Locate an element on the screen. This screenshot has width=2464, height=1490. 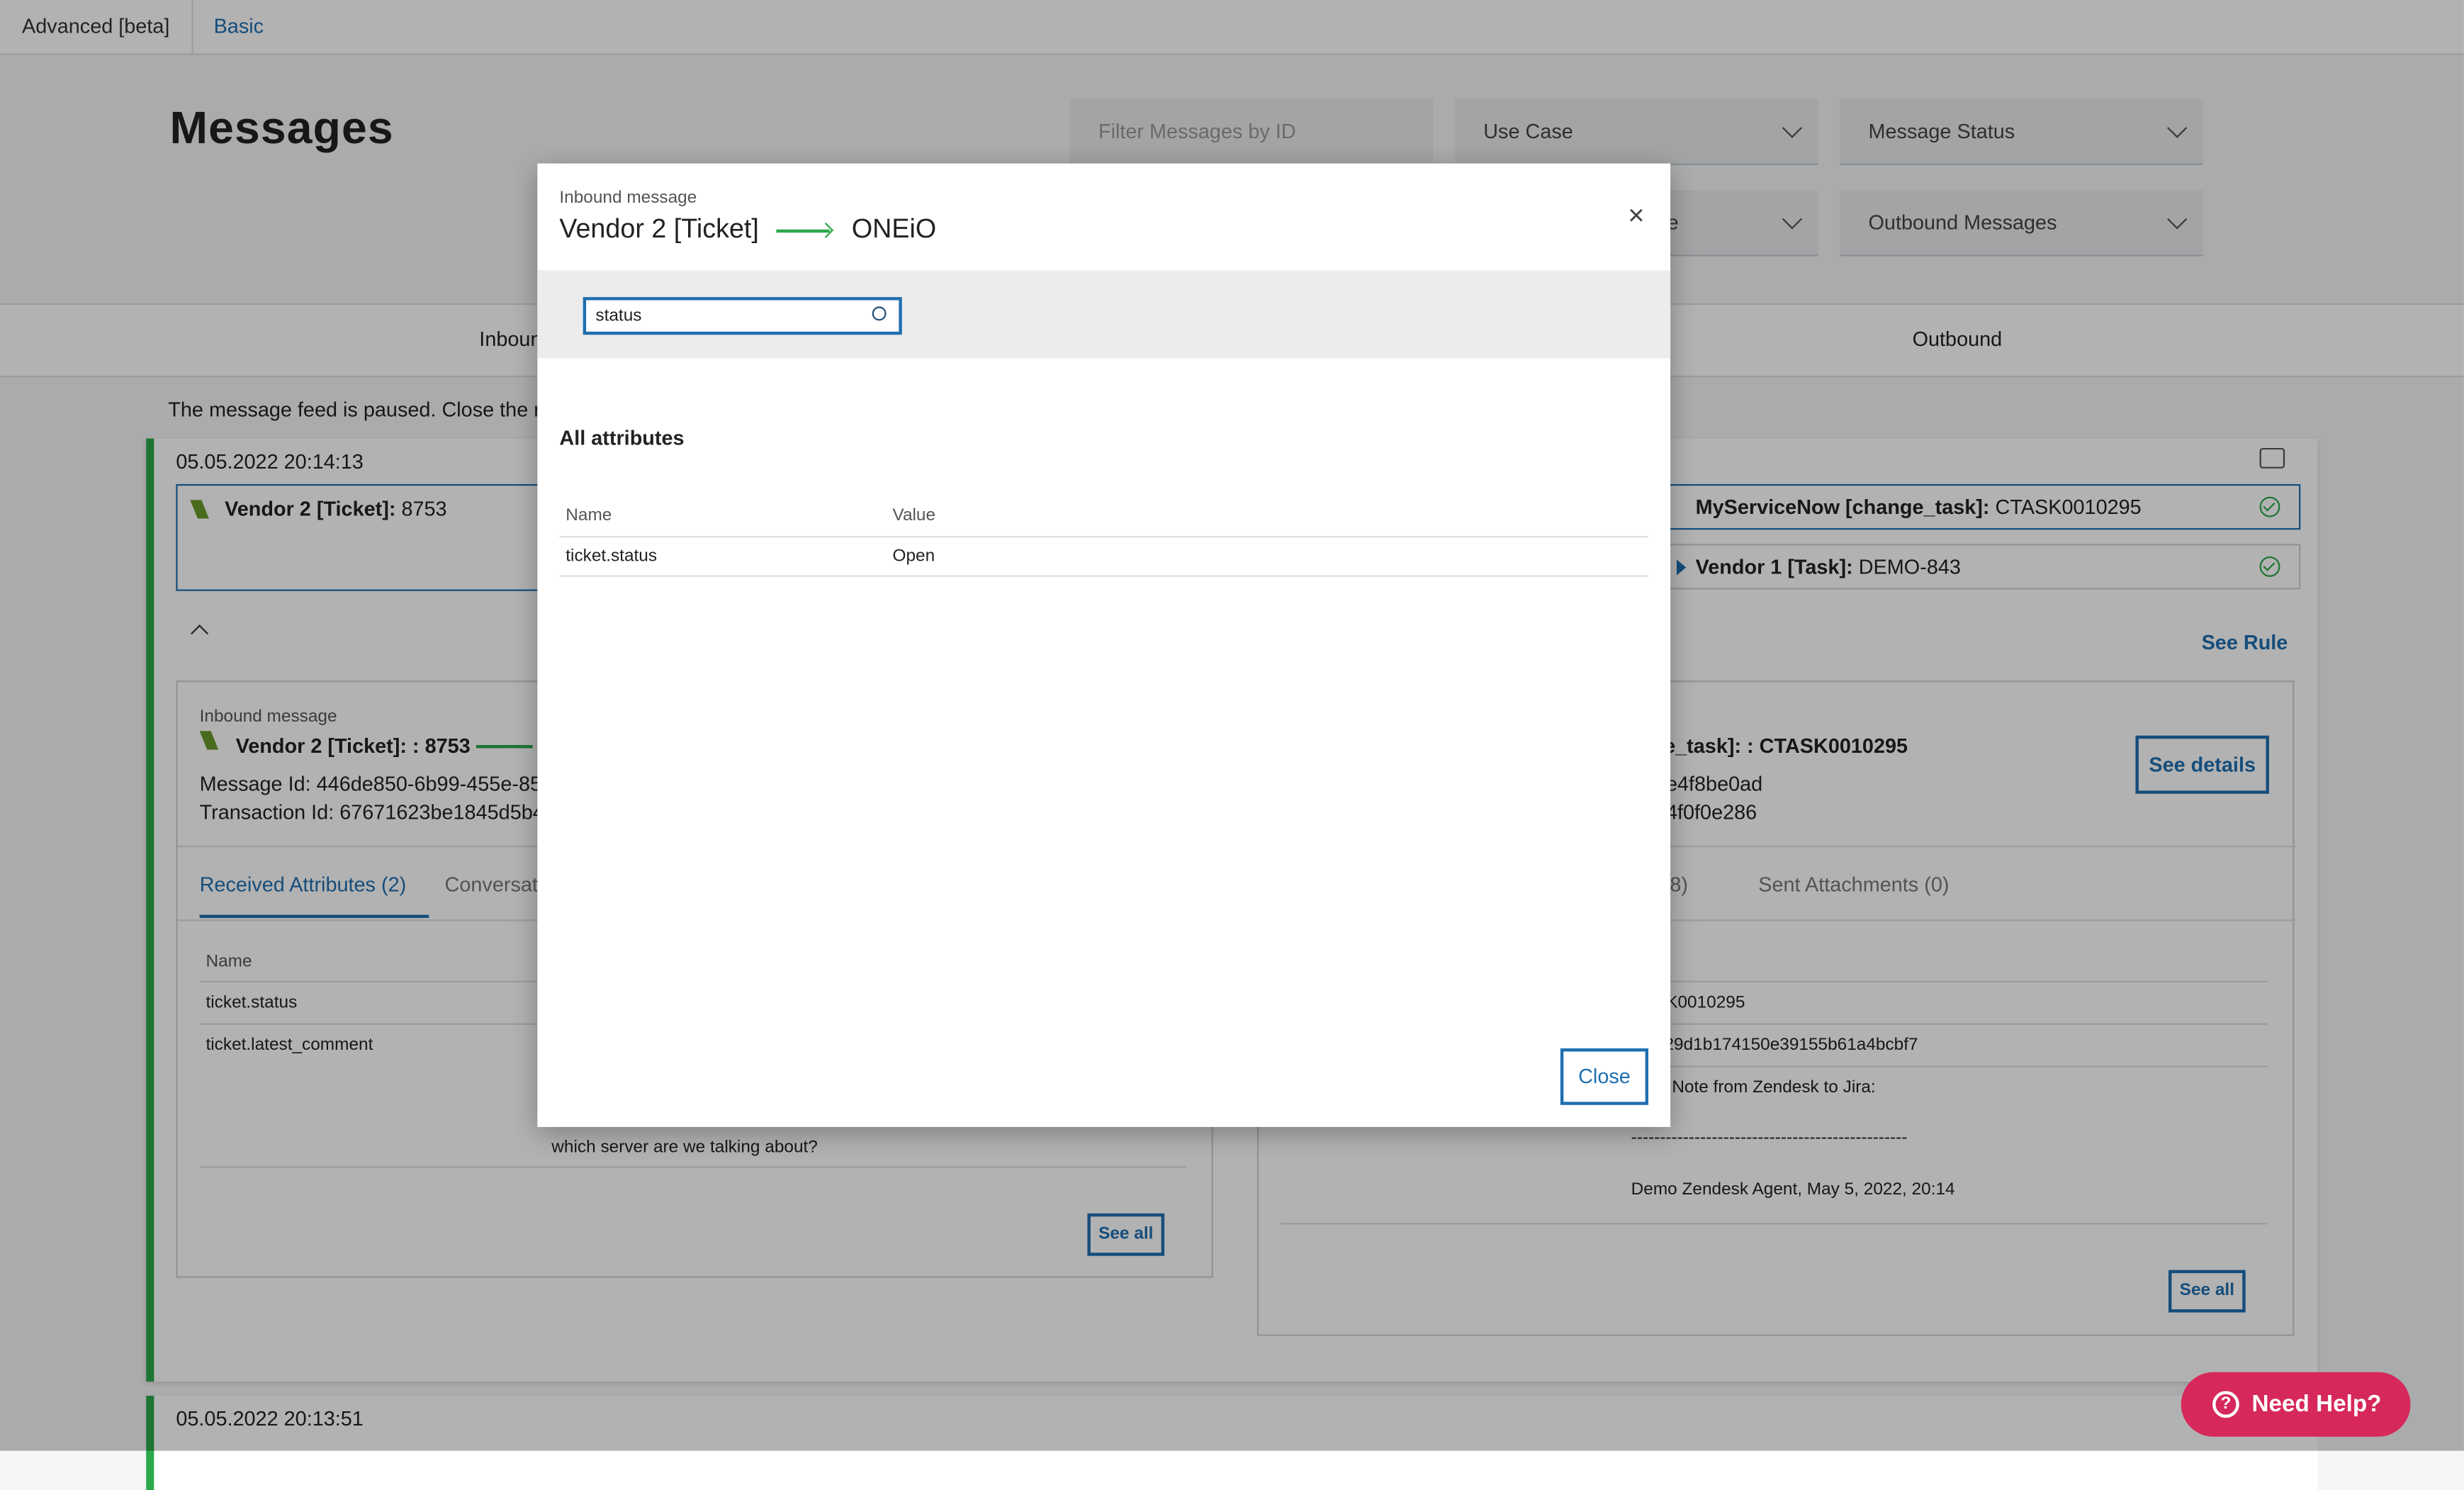
modal-source: Vendor 2 [Ticket] is located at coordinates (659, 228).